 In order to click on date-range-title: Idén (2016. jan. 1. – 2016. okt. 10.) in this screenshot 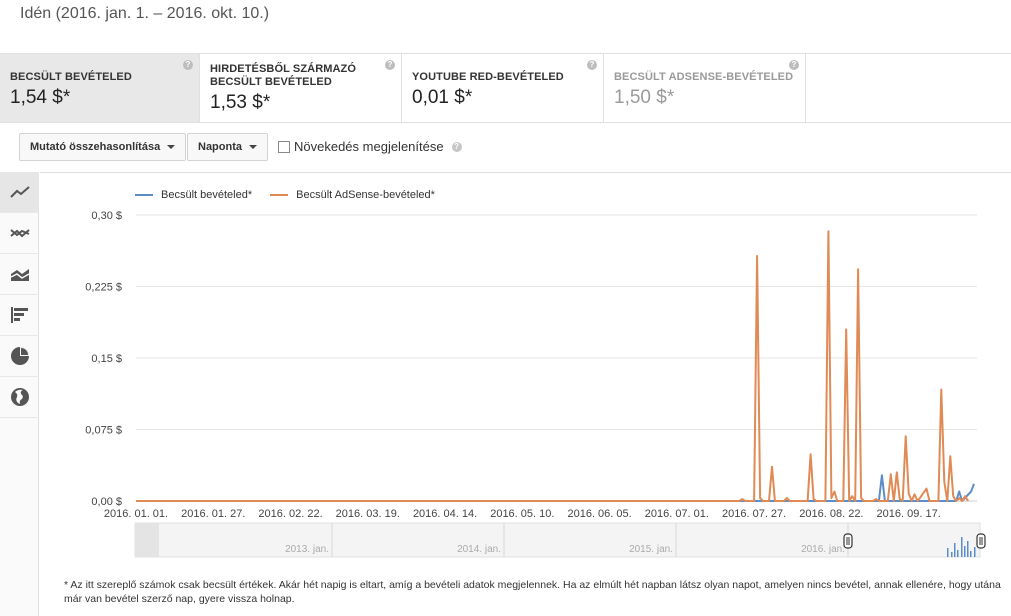, I will do `click(145, 13)`.